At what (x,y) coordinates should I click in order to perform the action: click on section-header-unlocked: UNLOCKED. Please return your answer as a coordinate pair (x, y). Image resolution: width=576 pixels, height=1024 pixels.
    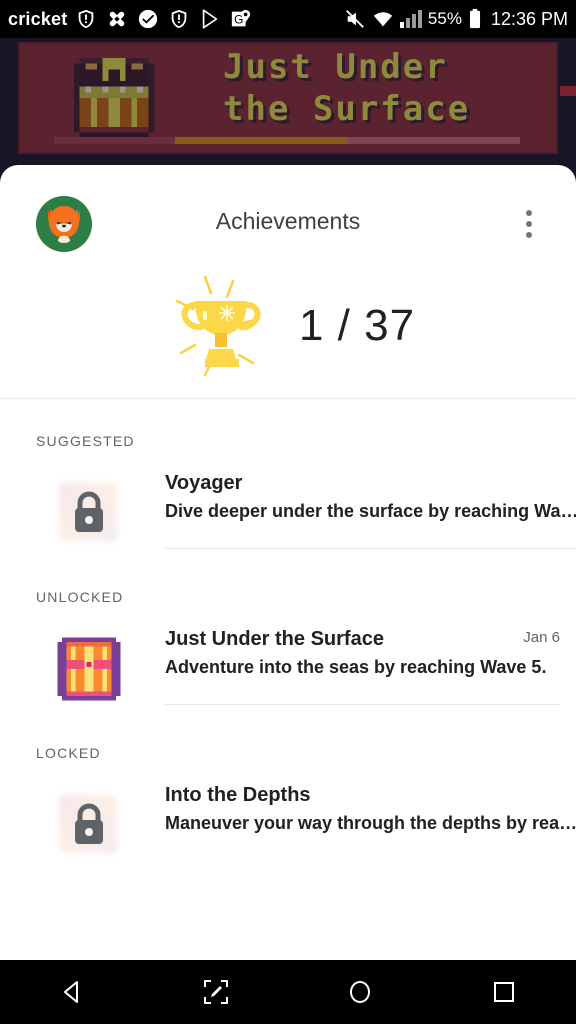
    Looking at the image, I should click on (80, 597).